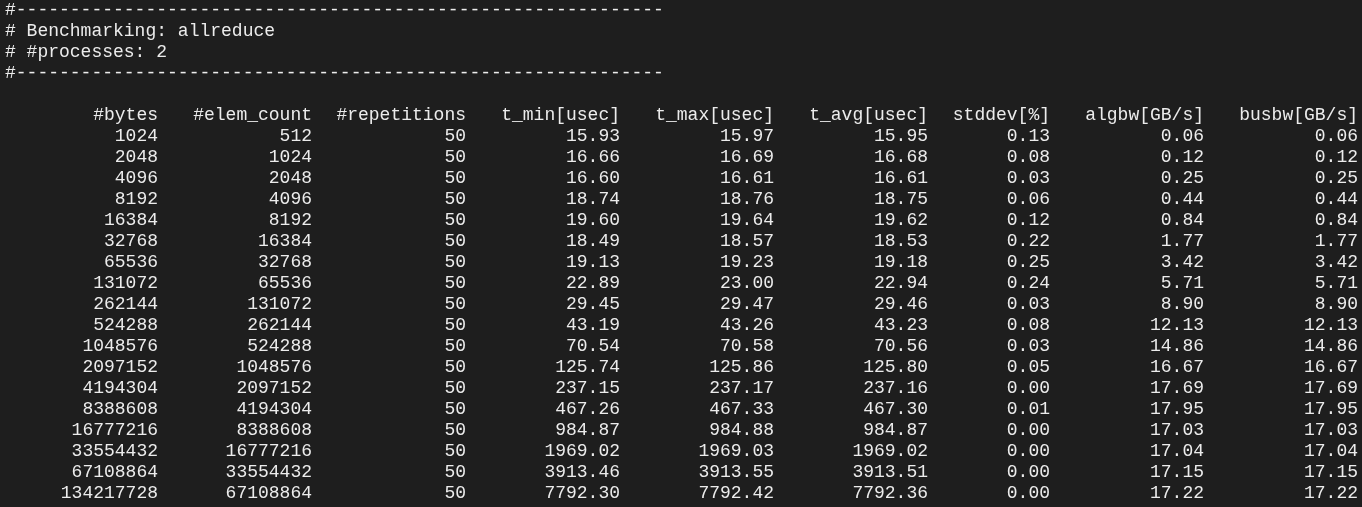 This screenshot has width=1362, height=507. I want to click on table-cell: 70.56, so click(901, 346).